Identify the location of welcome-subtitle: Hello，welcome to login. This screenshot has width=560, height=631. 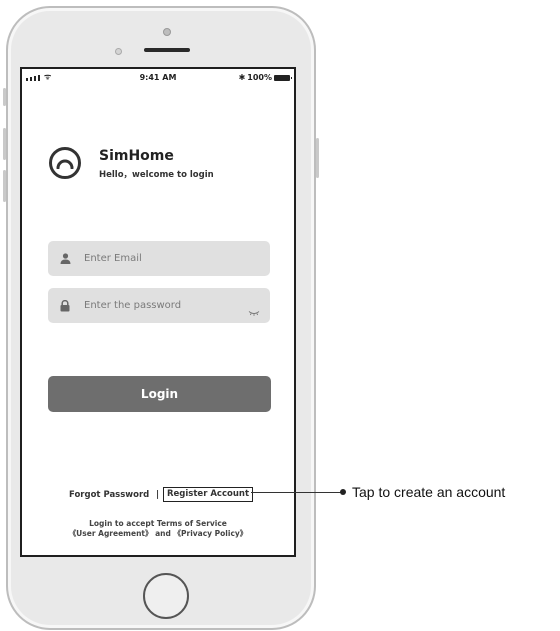
(156, 175).